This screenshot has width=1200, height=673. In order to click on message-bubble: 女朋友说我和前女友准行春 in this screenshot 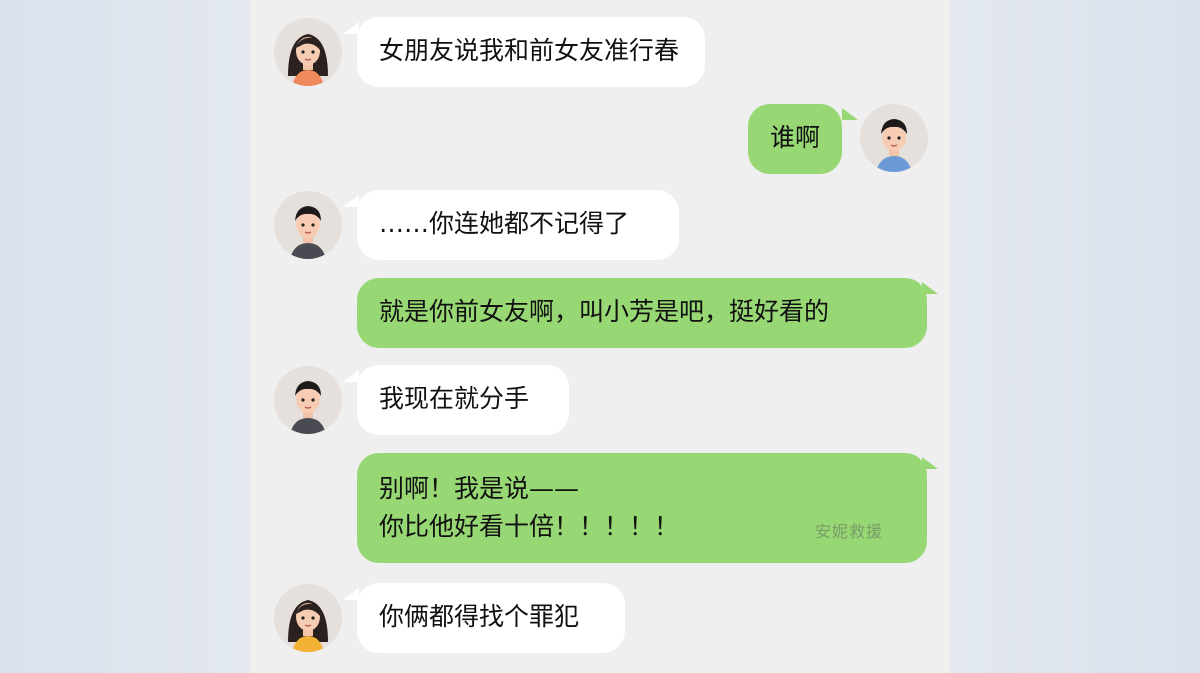, I will do `click(531, 52)`.